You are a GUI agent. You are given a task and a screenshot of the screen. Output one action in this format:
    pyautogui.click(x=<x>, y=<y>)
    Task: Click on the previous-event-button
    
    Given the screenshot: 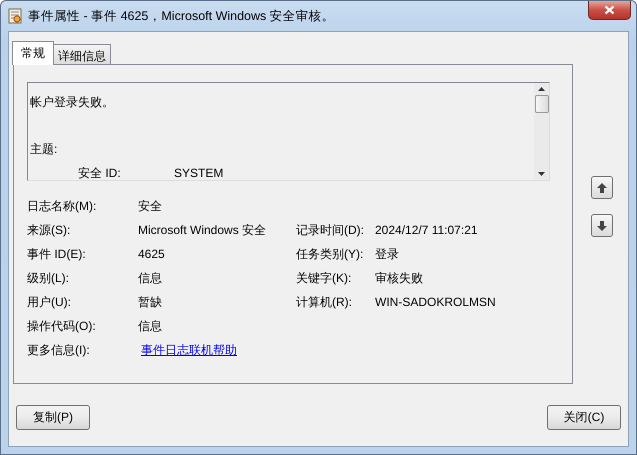 What is the action you would take?
    pyautogui.click(x=602, y=187)
    